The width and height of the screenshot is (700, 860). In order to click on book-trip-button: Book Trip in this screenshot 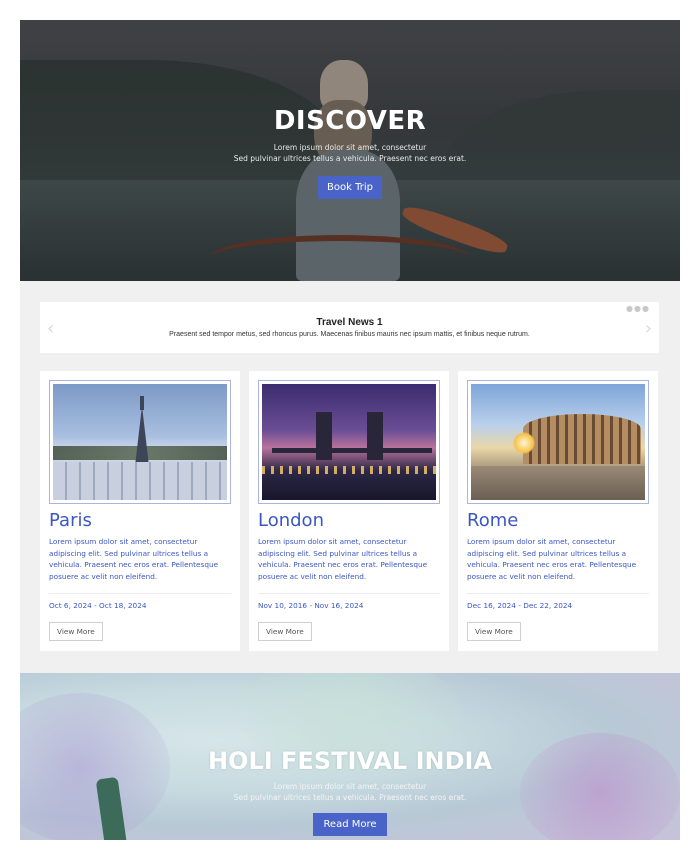, I will do `click(350, 187)`.